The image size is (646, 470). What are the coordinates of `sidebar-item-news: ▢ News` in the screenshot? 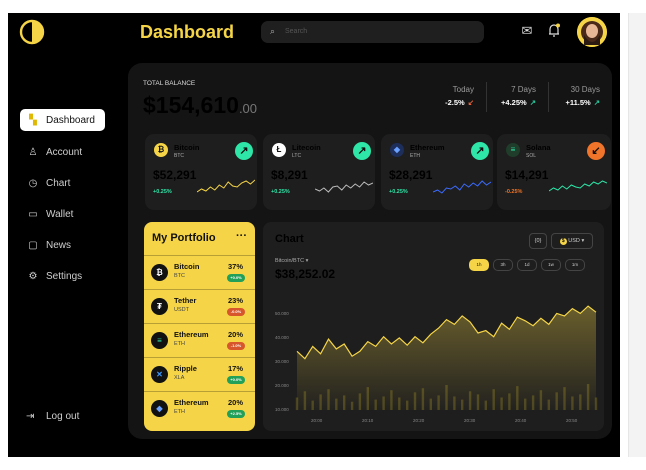 It's located at (62, 245).